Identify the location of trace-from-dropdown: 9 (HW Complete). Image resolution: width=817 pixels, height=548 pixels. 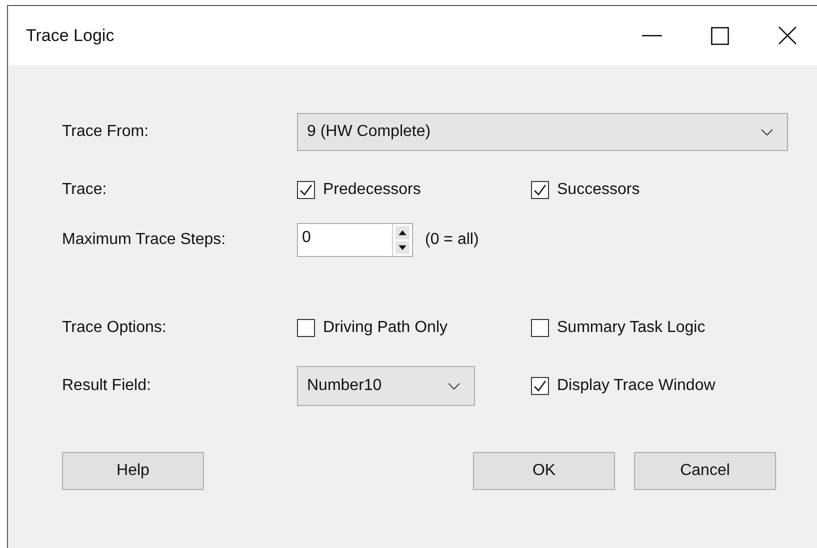
(542, 132).